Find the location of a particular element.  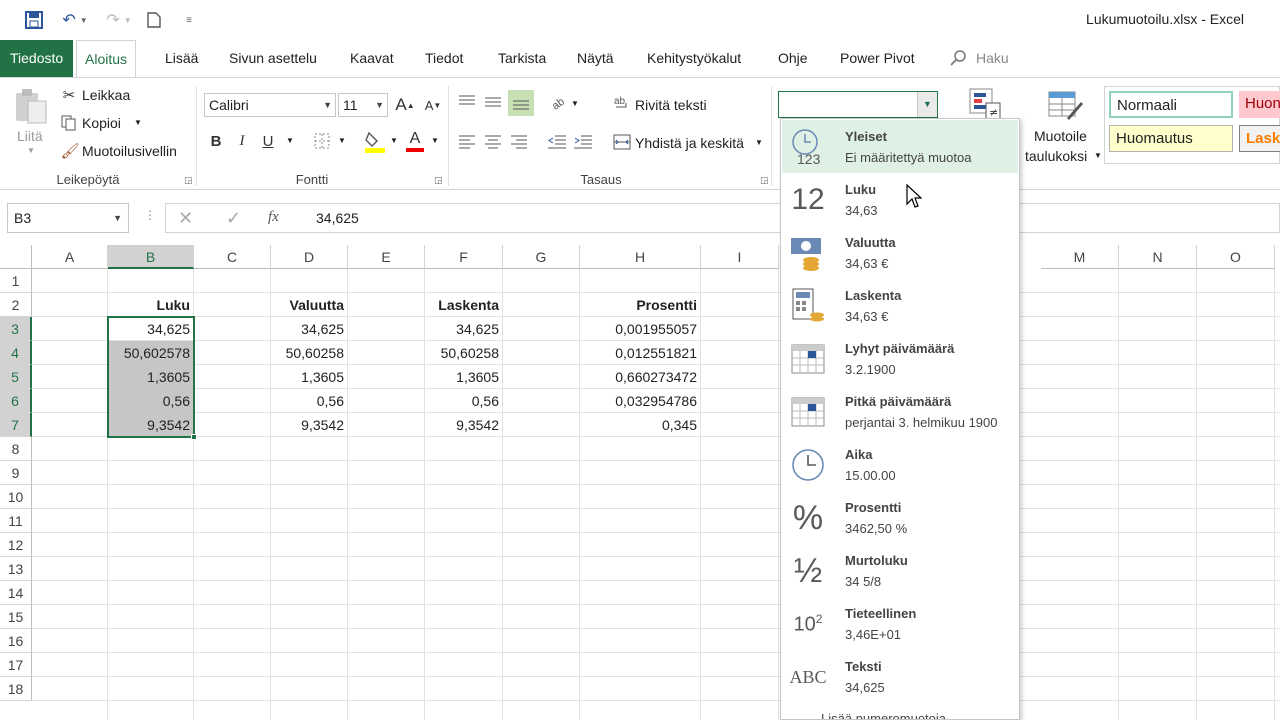

wrap-text-button: Rivitä teksti is located at coordinates (671, 105).